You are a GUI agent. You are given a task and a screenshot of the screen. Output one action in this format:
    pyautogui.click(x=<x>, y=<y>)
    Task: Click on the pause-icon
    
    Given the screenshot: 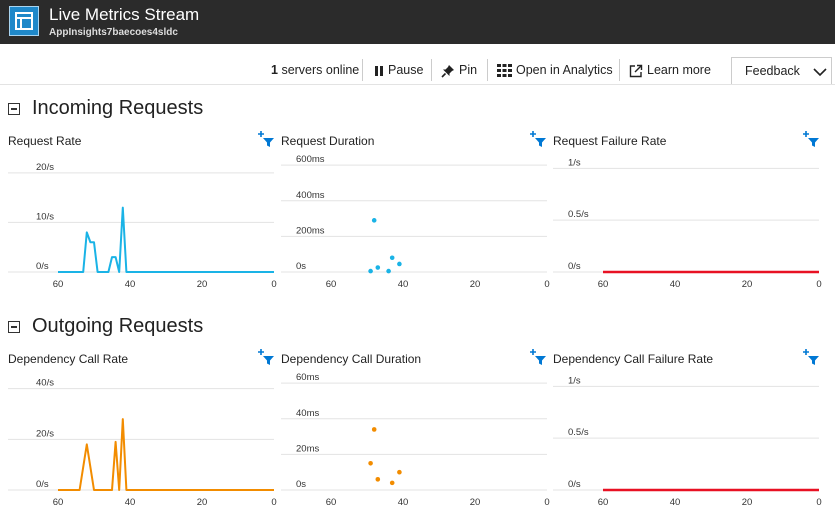 What is the action you would take?
    pyautogui.click(x=379, y=70)
    